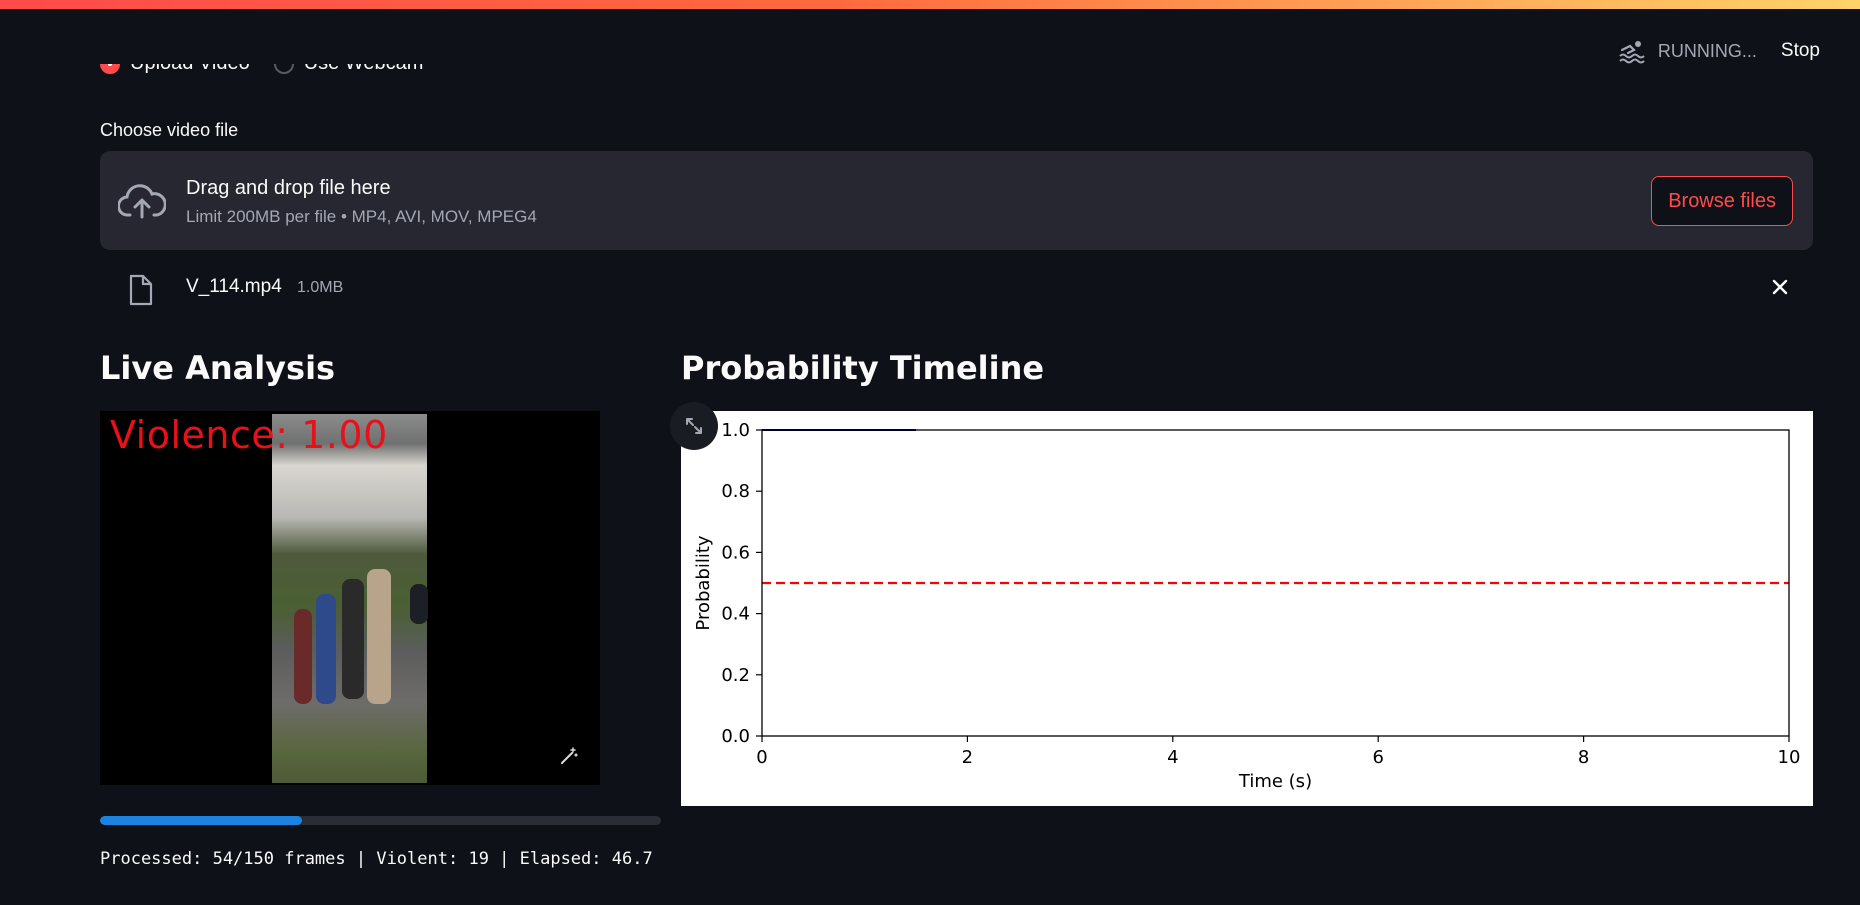 Image resolution: width=1860 pixels, height=905 pixels. Describe the element at coordinates (364, 69) in the screenshot. I see `radio-label: Use Webcam` at that location.